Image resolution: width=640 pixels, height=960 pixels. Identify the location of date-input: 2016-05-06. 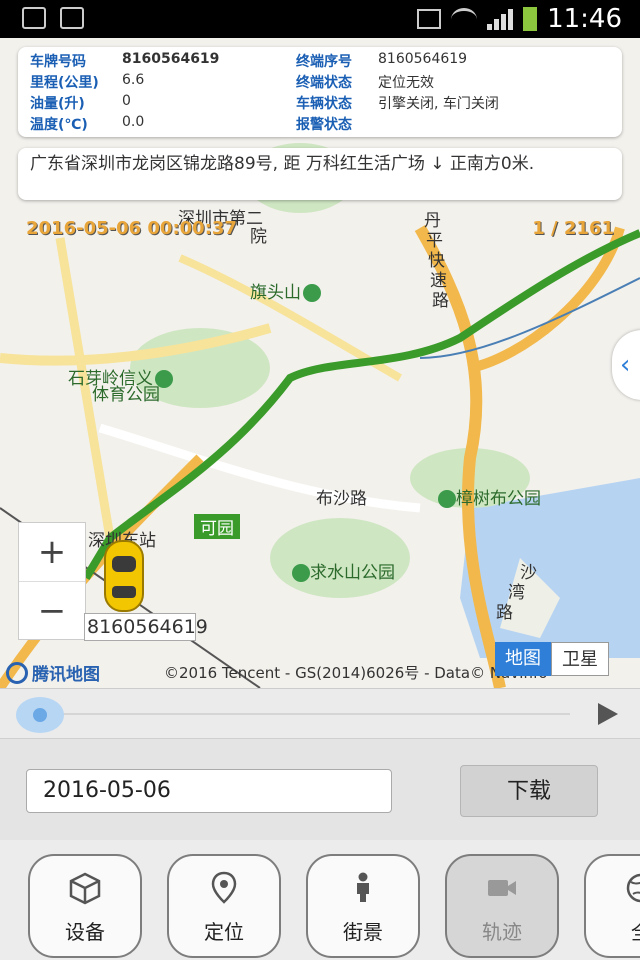
(209, 791).